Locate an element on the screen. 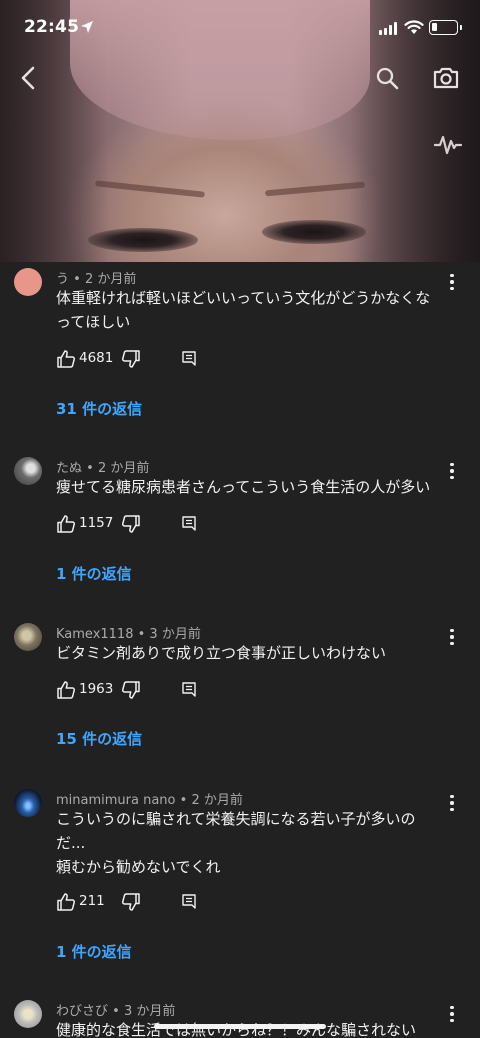 The width and height of the screenshot is (480, 1038). home-indicator is located at coordinates (240, 1026).